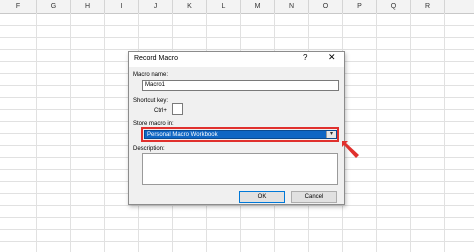 Image resolution: width=474 pixels, height=252 pixels. Describe the element at coordinates (160, 111) in the screenshot. I see `ctrl-label: Ctrl+` at that location.